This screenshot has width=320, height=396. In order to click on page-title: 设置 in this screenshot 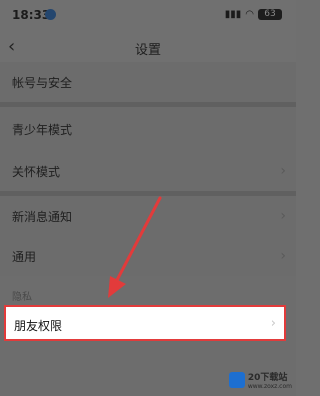, I will do `click(147, 50)`.